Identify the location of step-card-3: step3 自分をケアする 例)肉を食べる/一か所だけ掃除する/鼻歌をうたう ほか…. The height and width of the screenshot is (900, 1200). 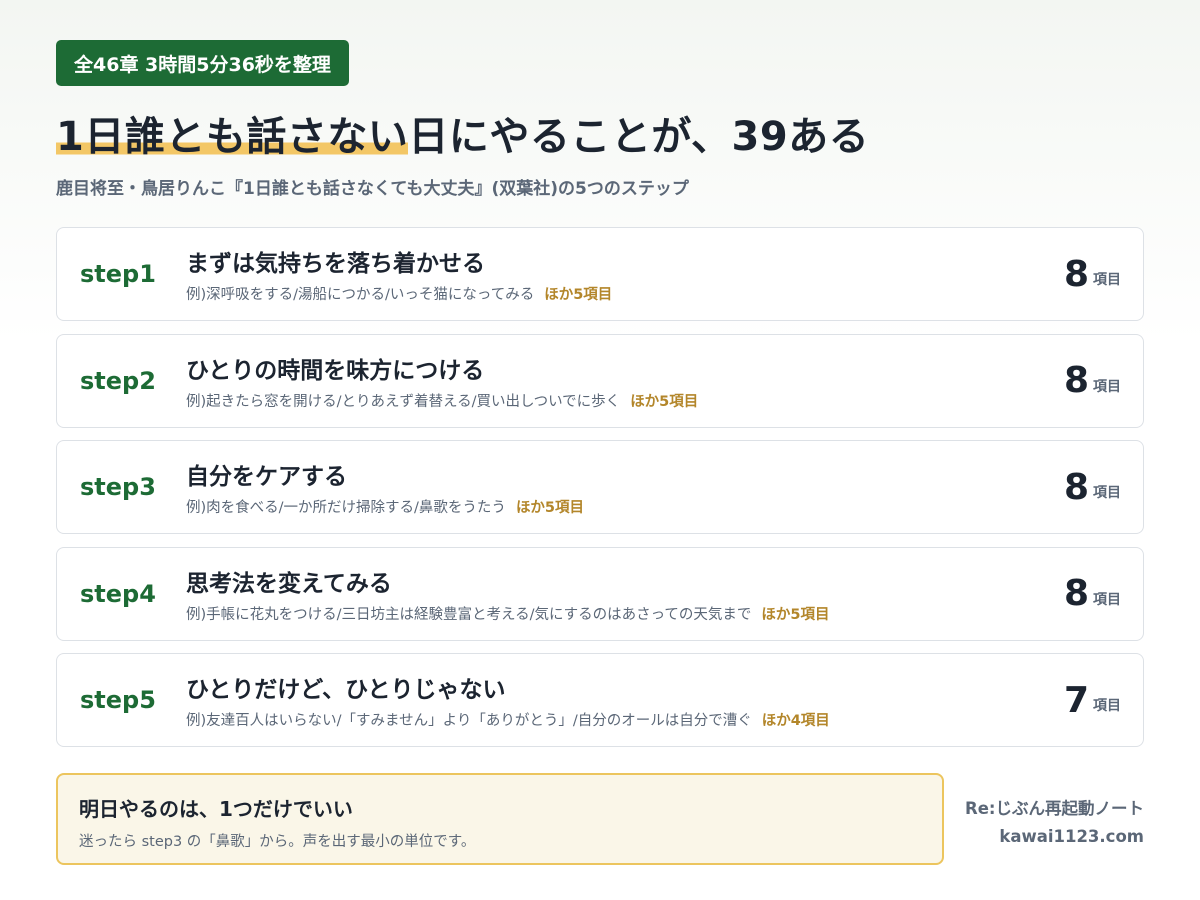
(600, 487).